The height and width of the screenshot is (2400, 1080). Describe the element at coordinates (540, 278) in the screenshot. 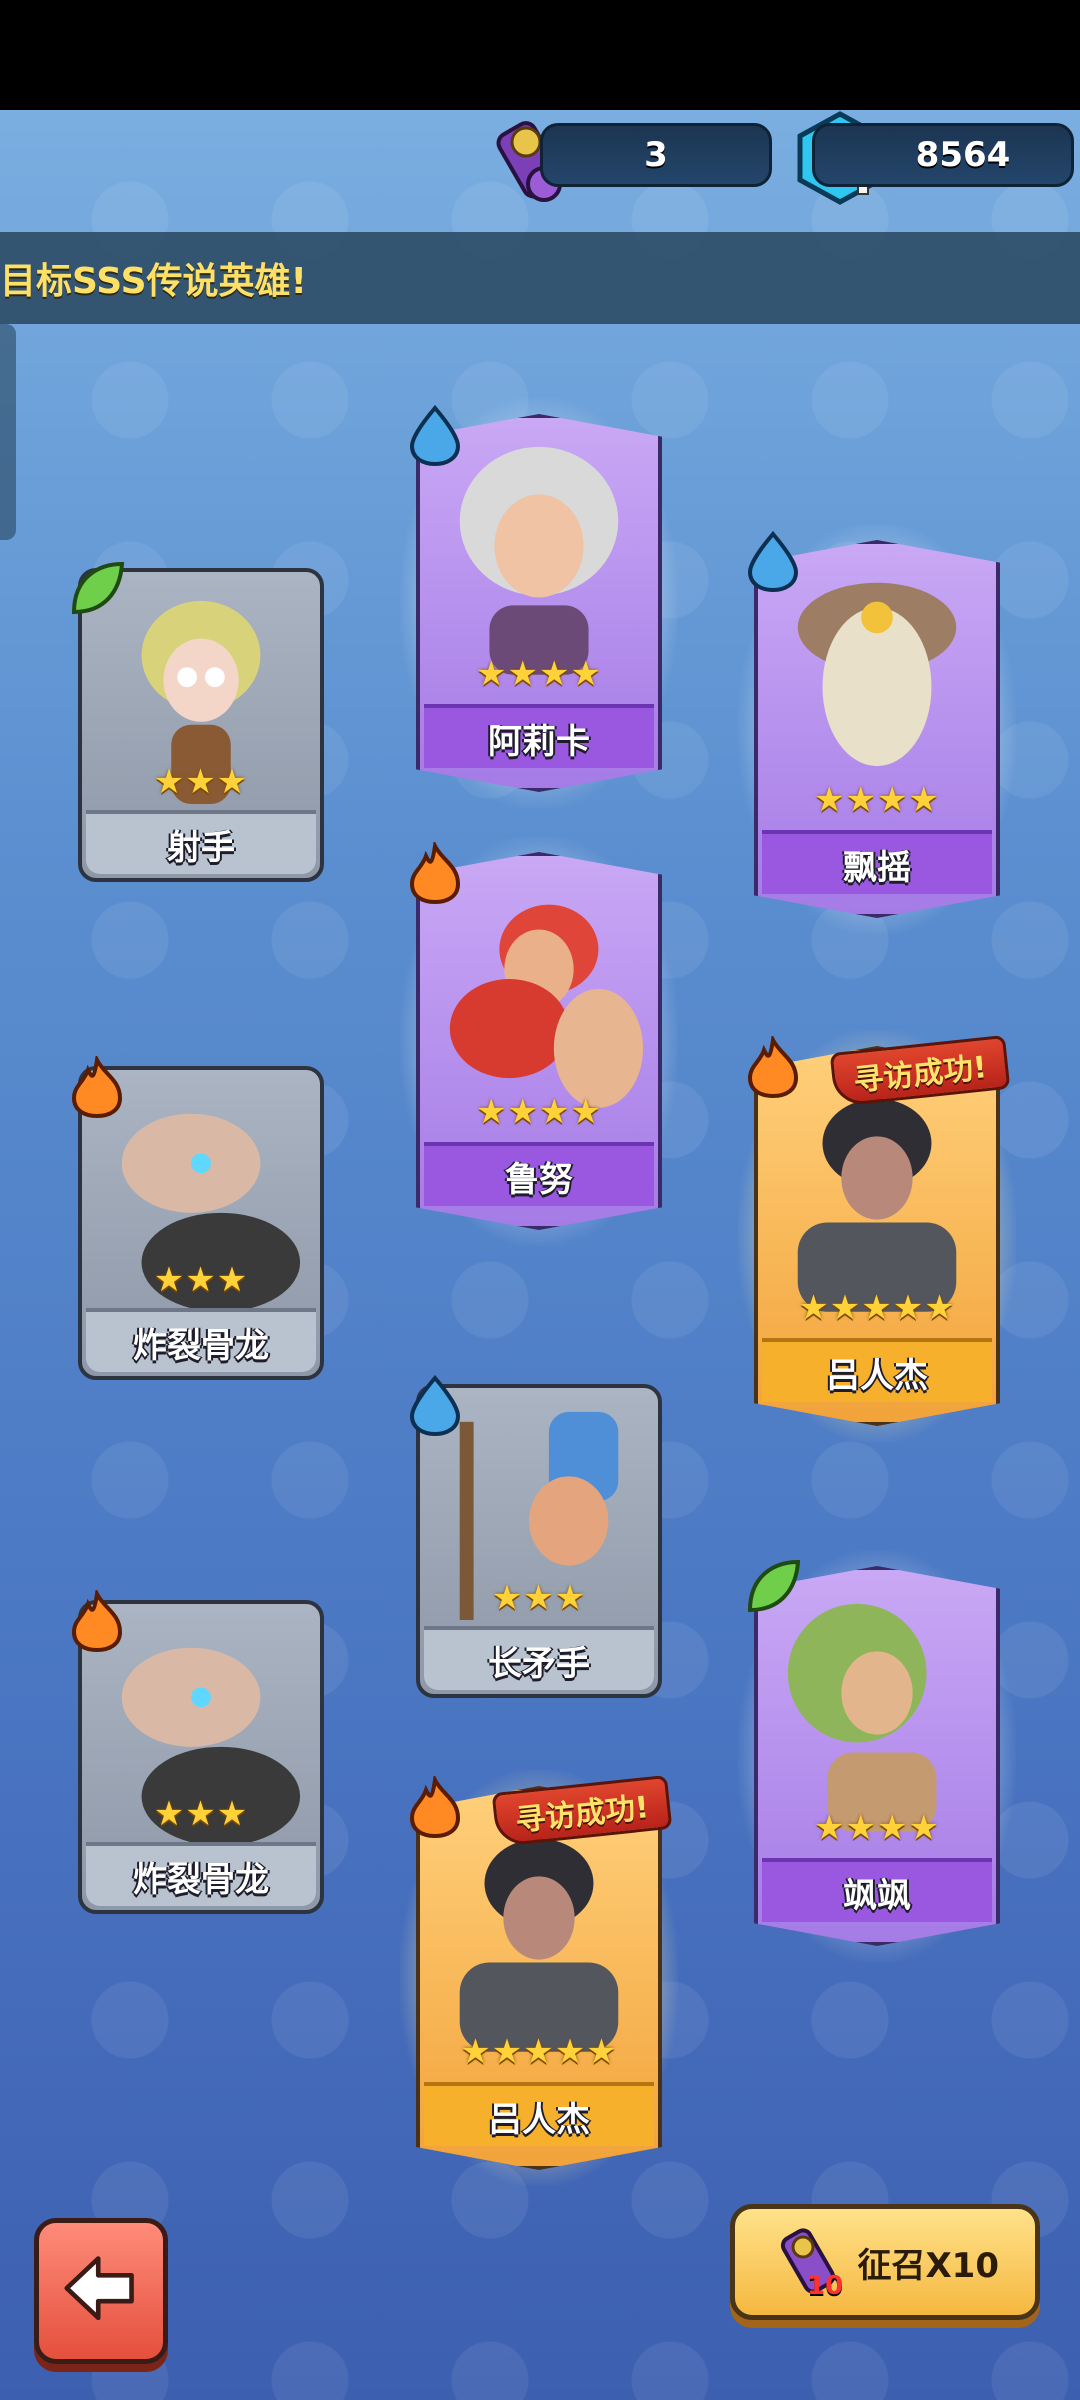

I see `goal-banner: 目标SSS传说英雄!` at that location.